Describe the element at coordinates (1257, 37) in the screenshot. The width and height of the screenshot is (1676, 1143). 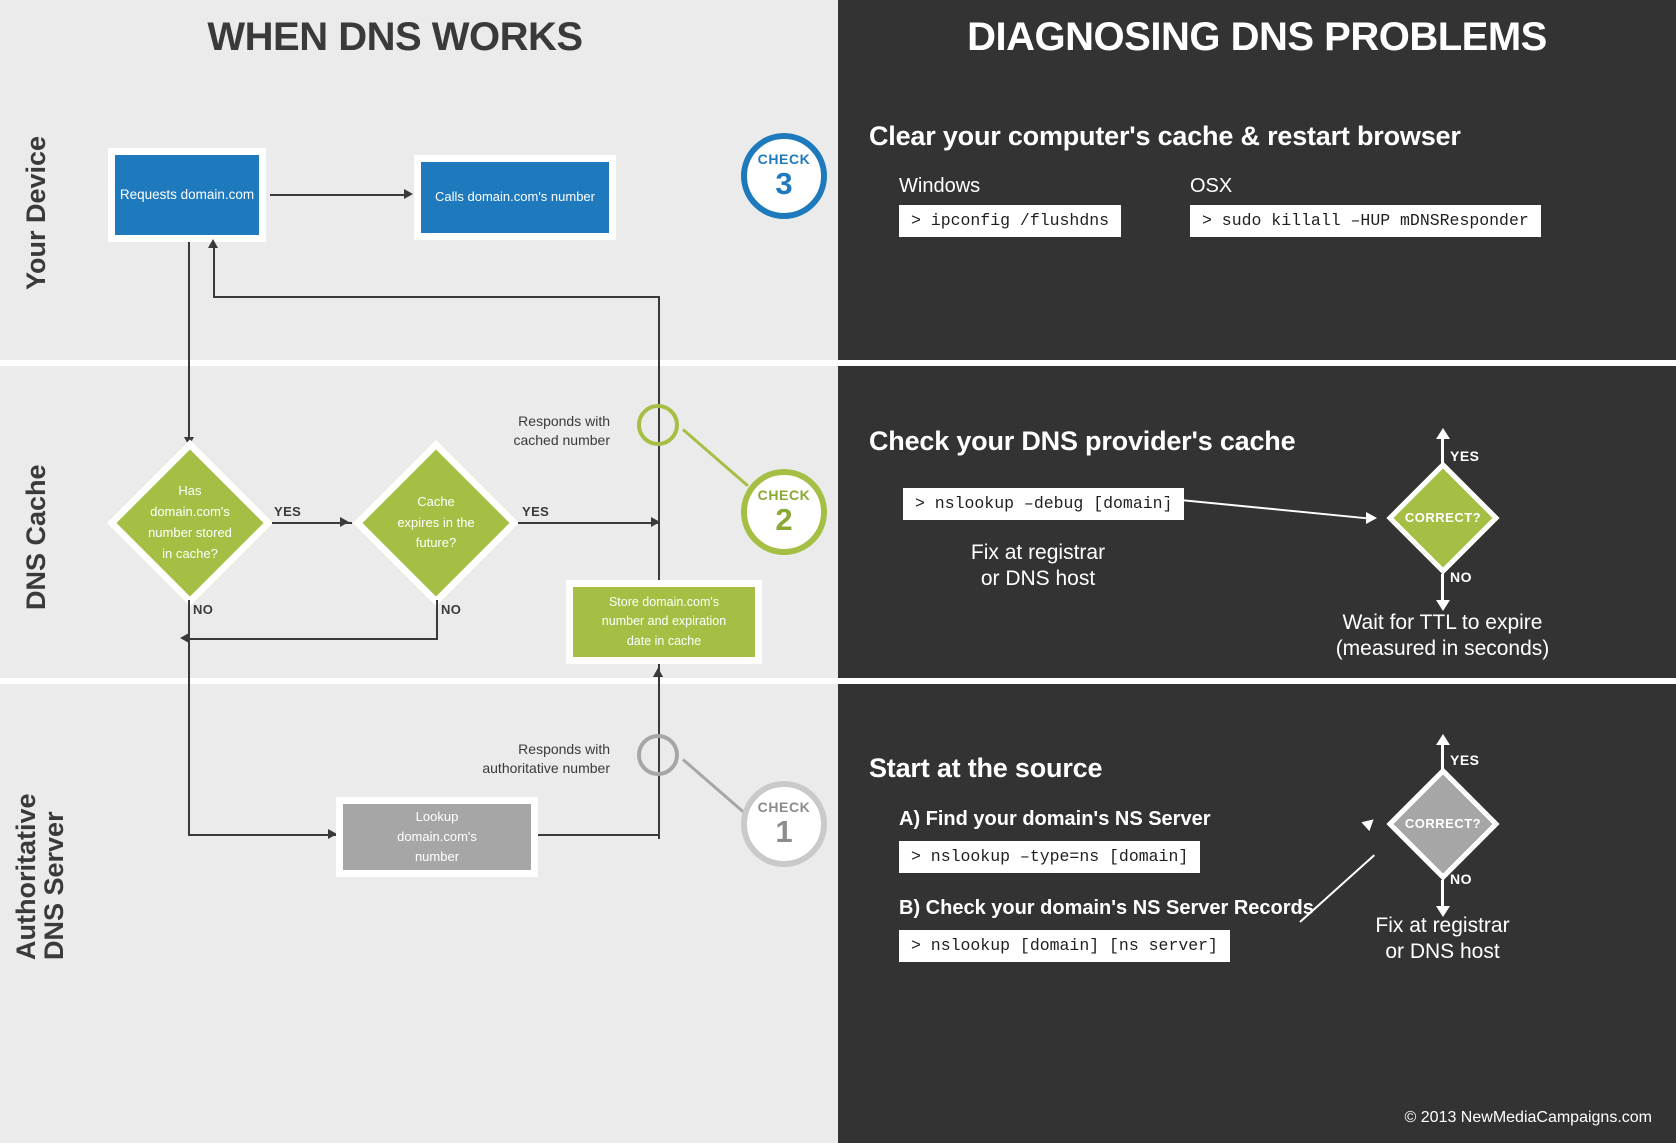
I see `right-panel-title: DIAGNOSING DNS PROBLEMS` at that location.